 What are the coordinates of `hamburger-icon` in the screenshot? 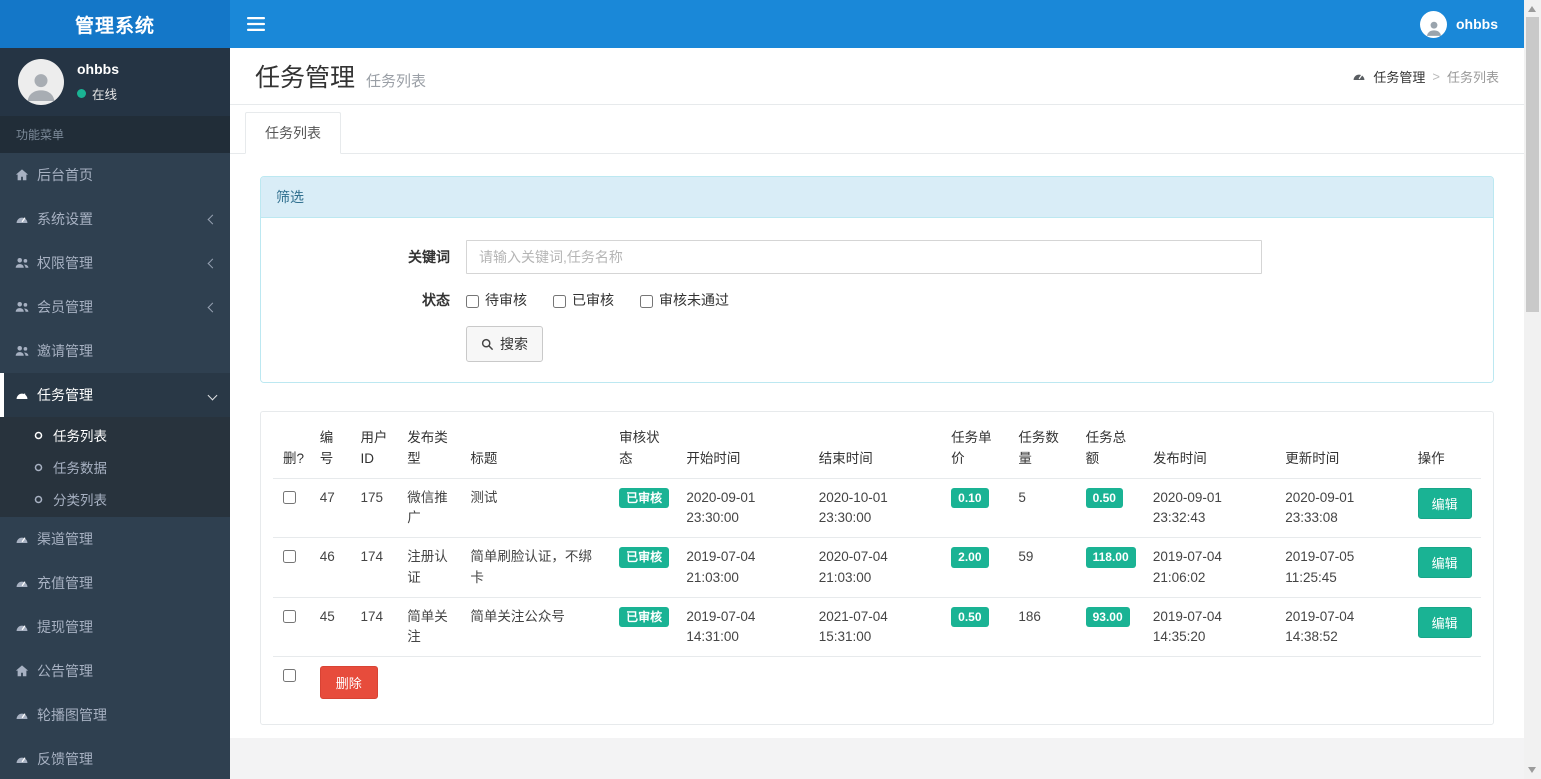 It's located at (256, 24).